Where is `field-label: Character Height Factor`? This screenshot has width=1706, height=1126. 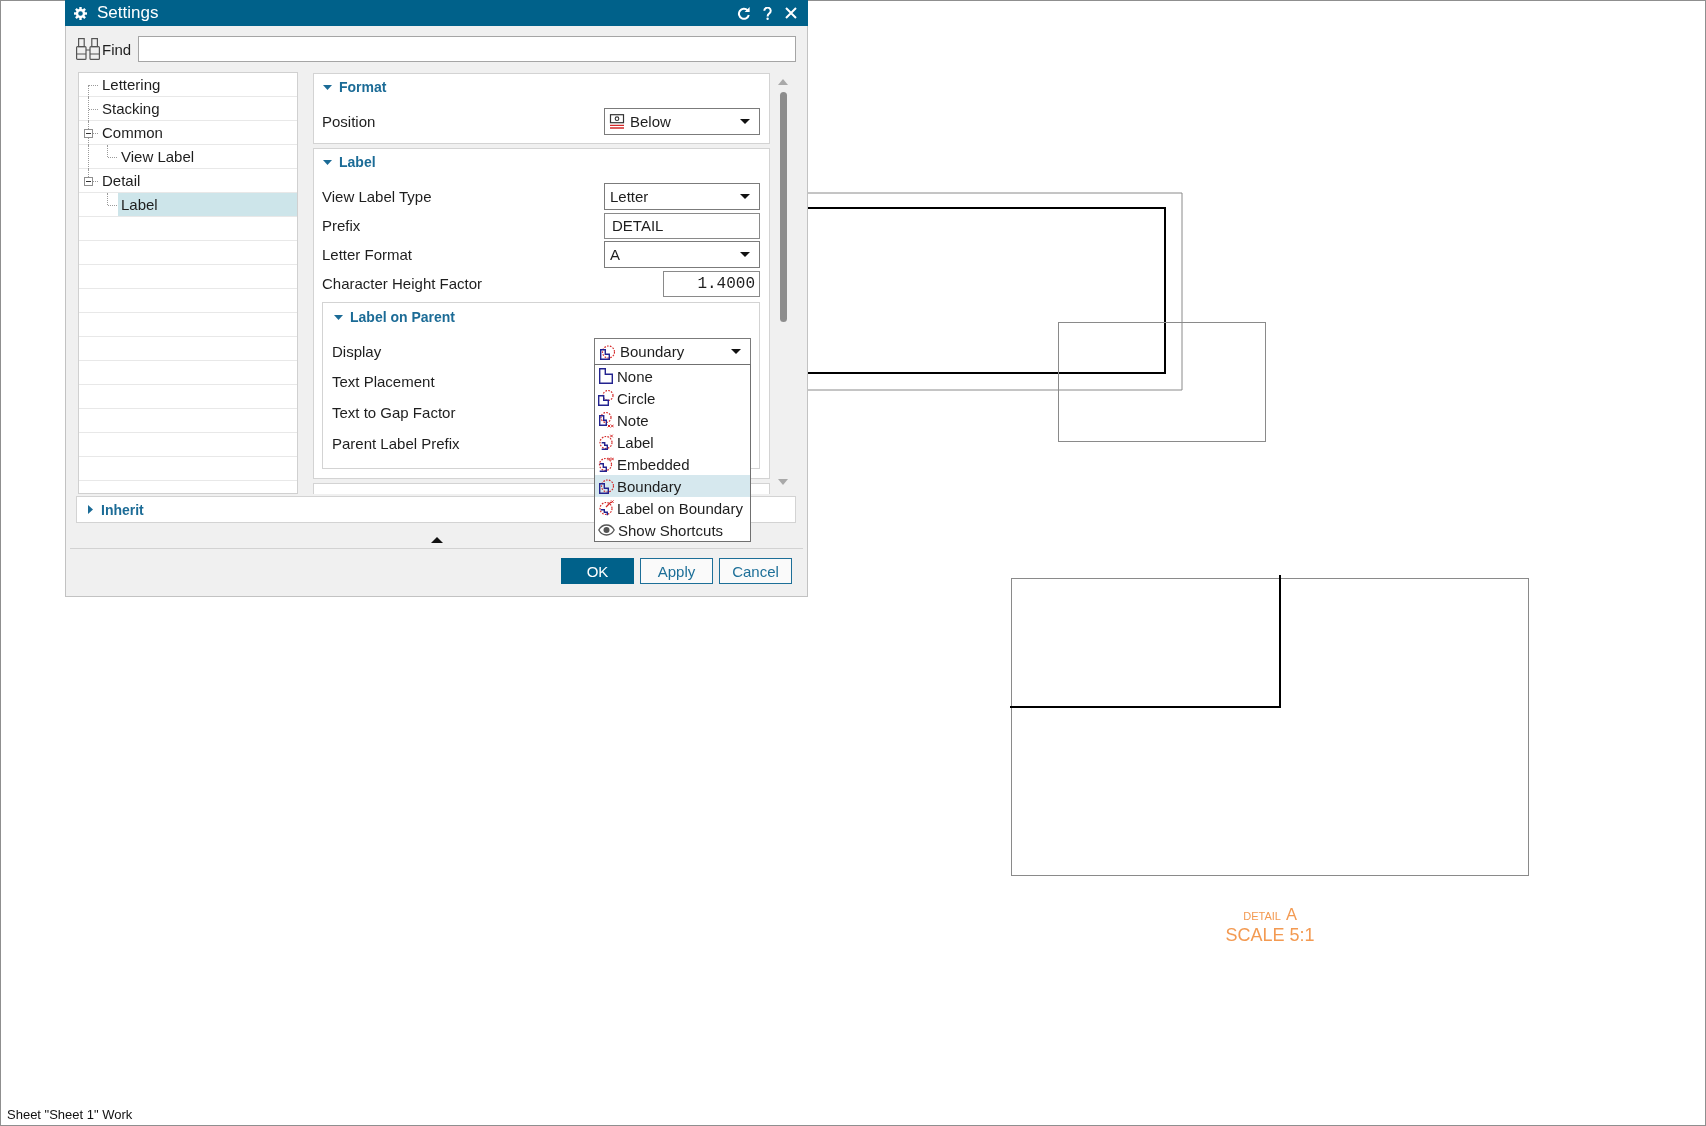 field-label: Character Height Factor is located at coordinates (402, 283).